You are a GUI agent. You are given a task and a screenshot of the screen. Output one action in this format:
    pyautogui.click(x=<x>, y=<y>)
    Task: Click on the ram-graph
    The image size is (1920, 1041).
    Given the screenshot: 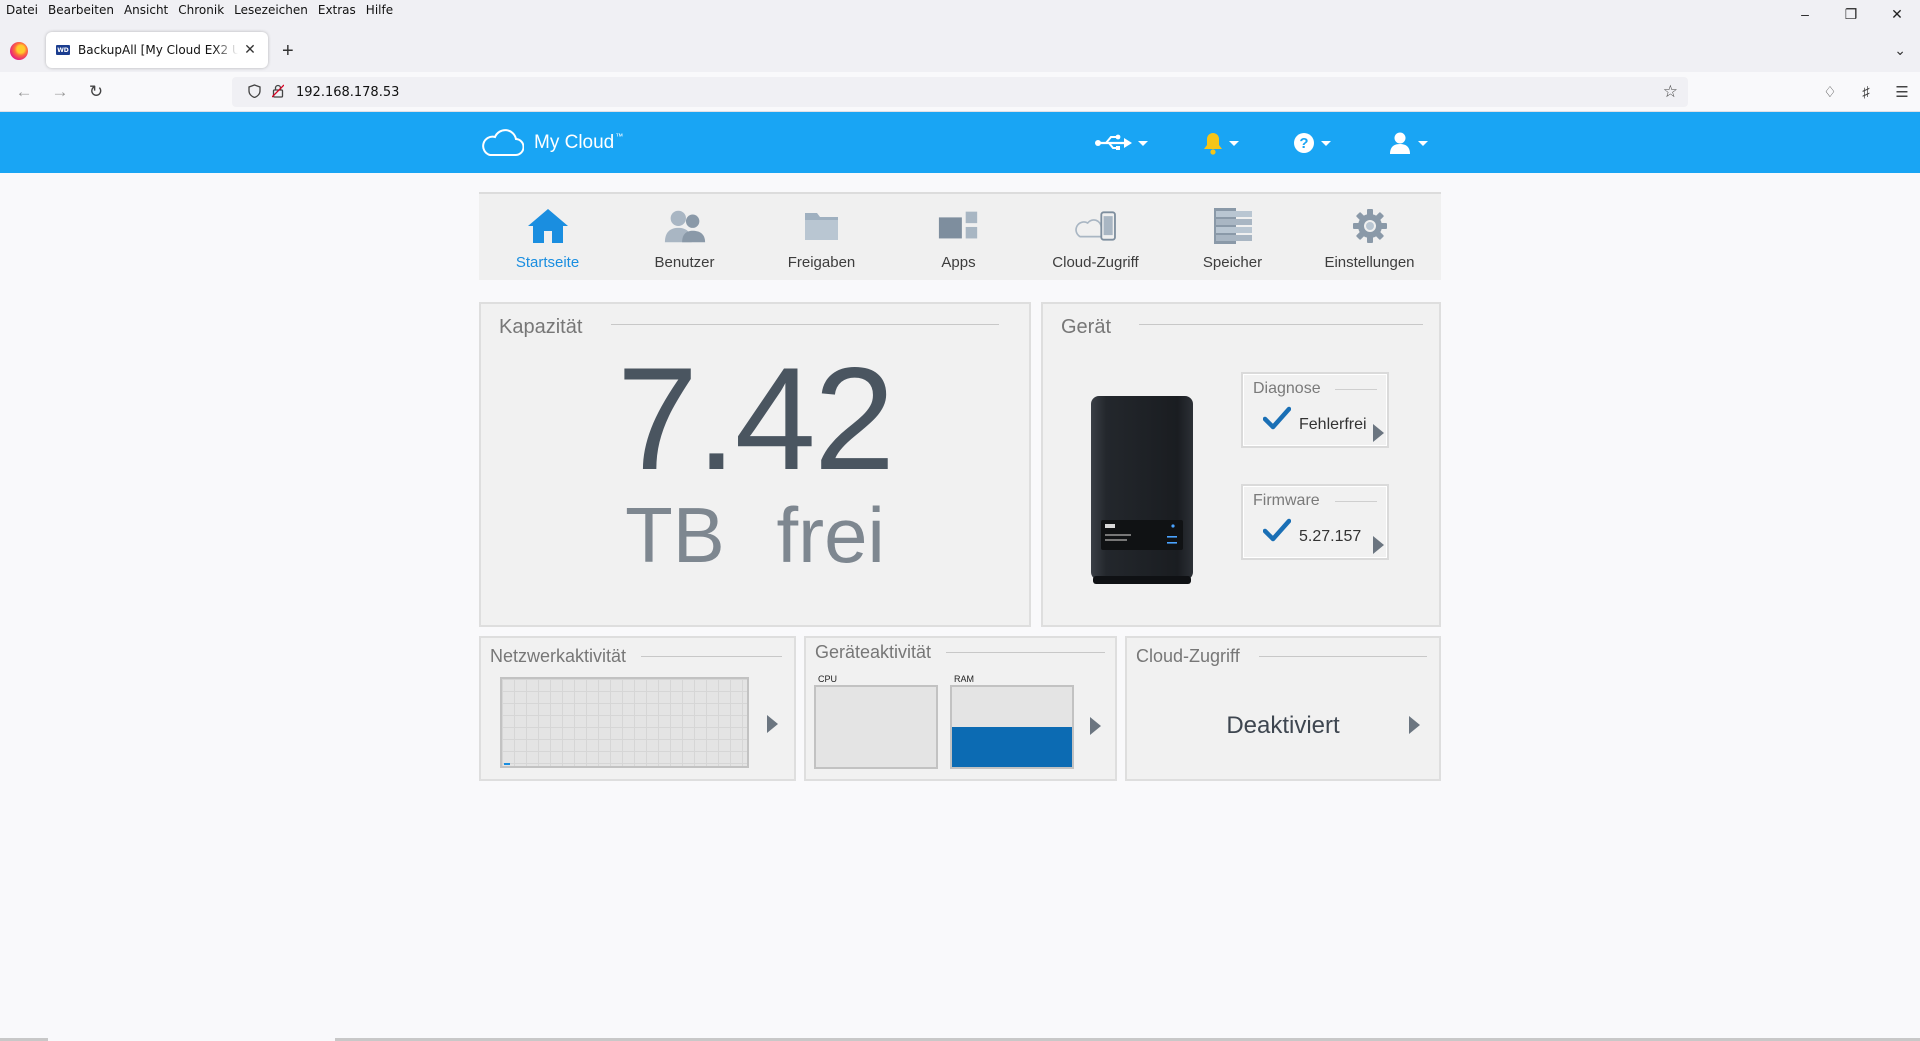 What is the action you would take?
    pyautogui.click(x=1012, y=727)
    